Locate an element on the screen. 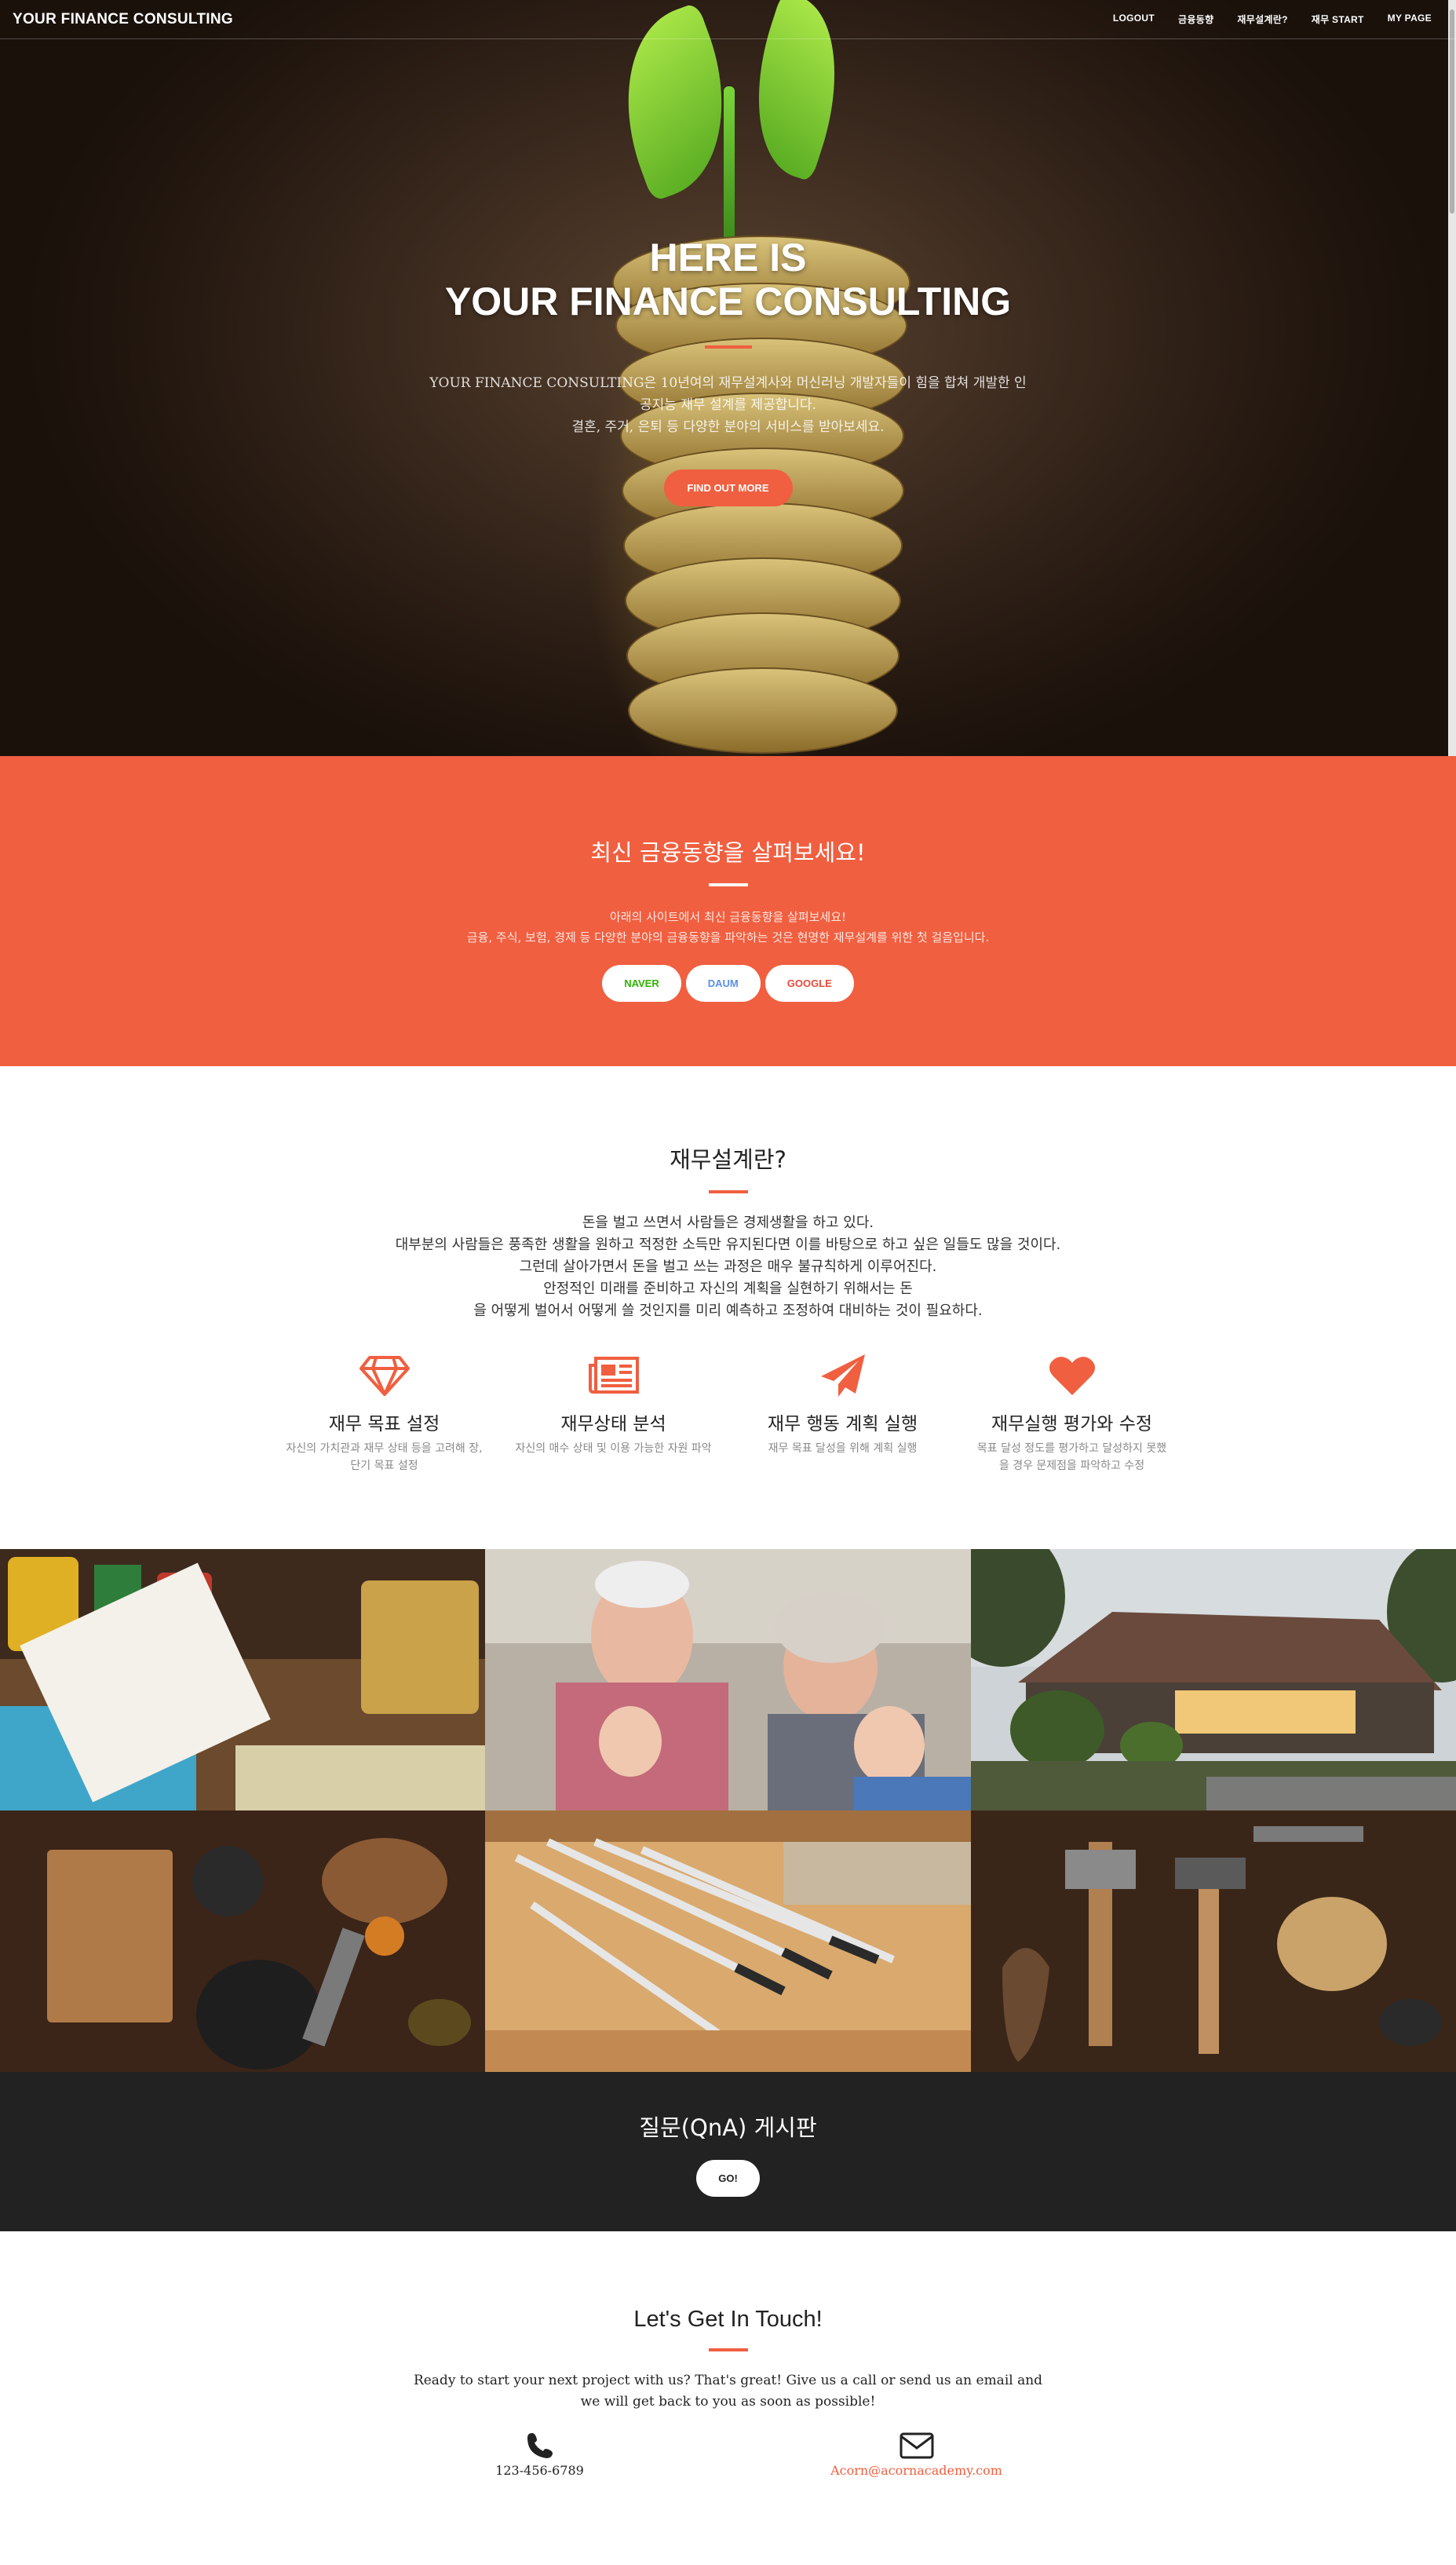 This screenshot has height=2565, width=1456. hero-divider is located at coordinates (728, 347).